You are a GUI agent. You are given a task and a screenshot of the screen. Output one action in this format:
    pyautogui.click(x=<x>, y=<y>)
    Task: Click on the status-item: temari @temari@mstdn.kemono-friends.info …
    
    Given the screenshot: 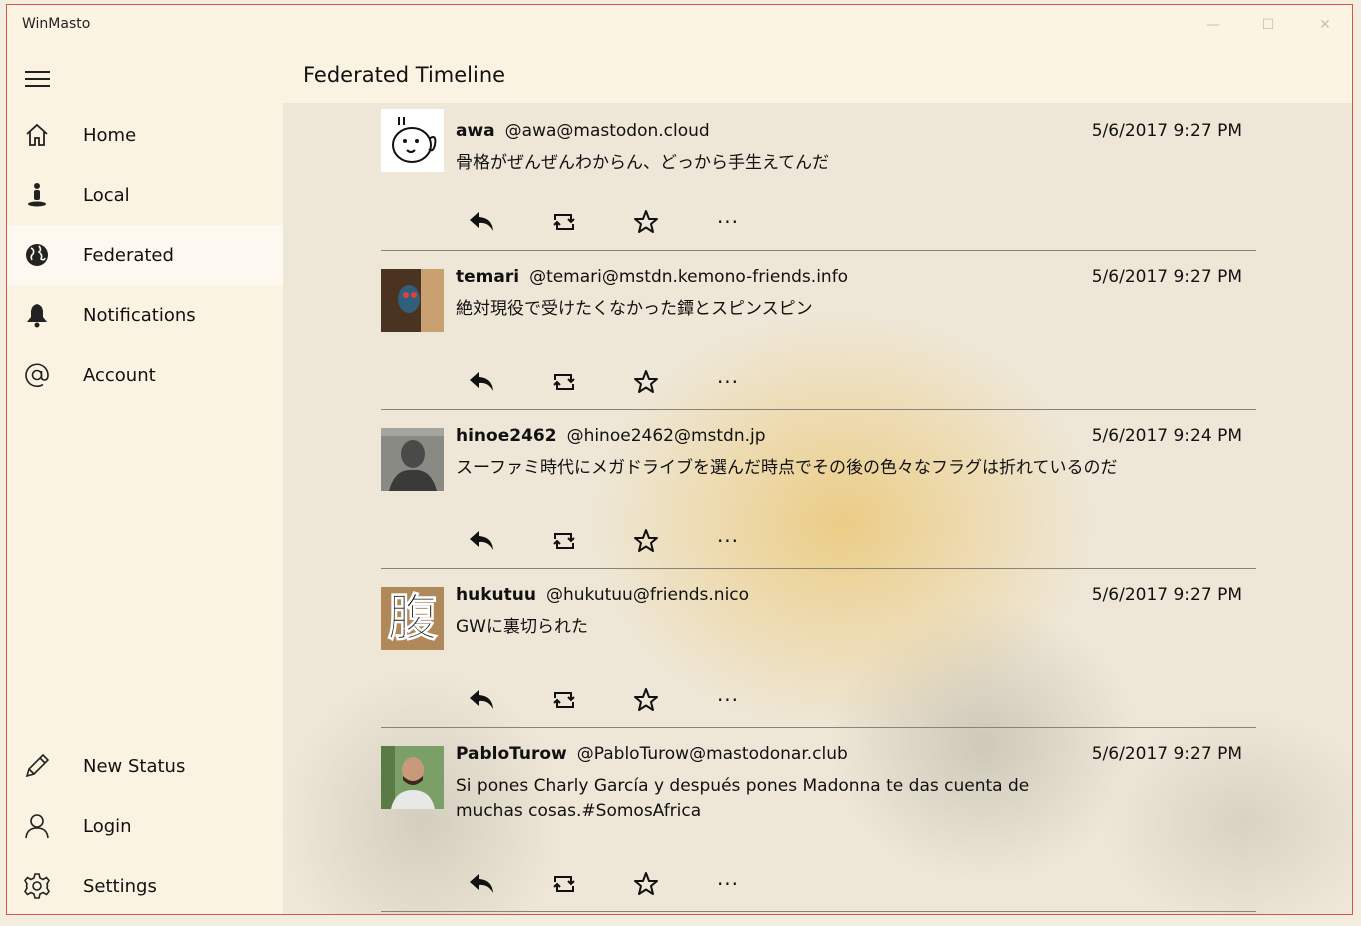 What is the action you would take?
    pyautogui.click(x=818, y=330)
    